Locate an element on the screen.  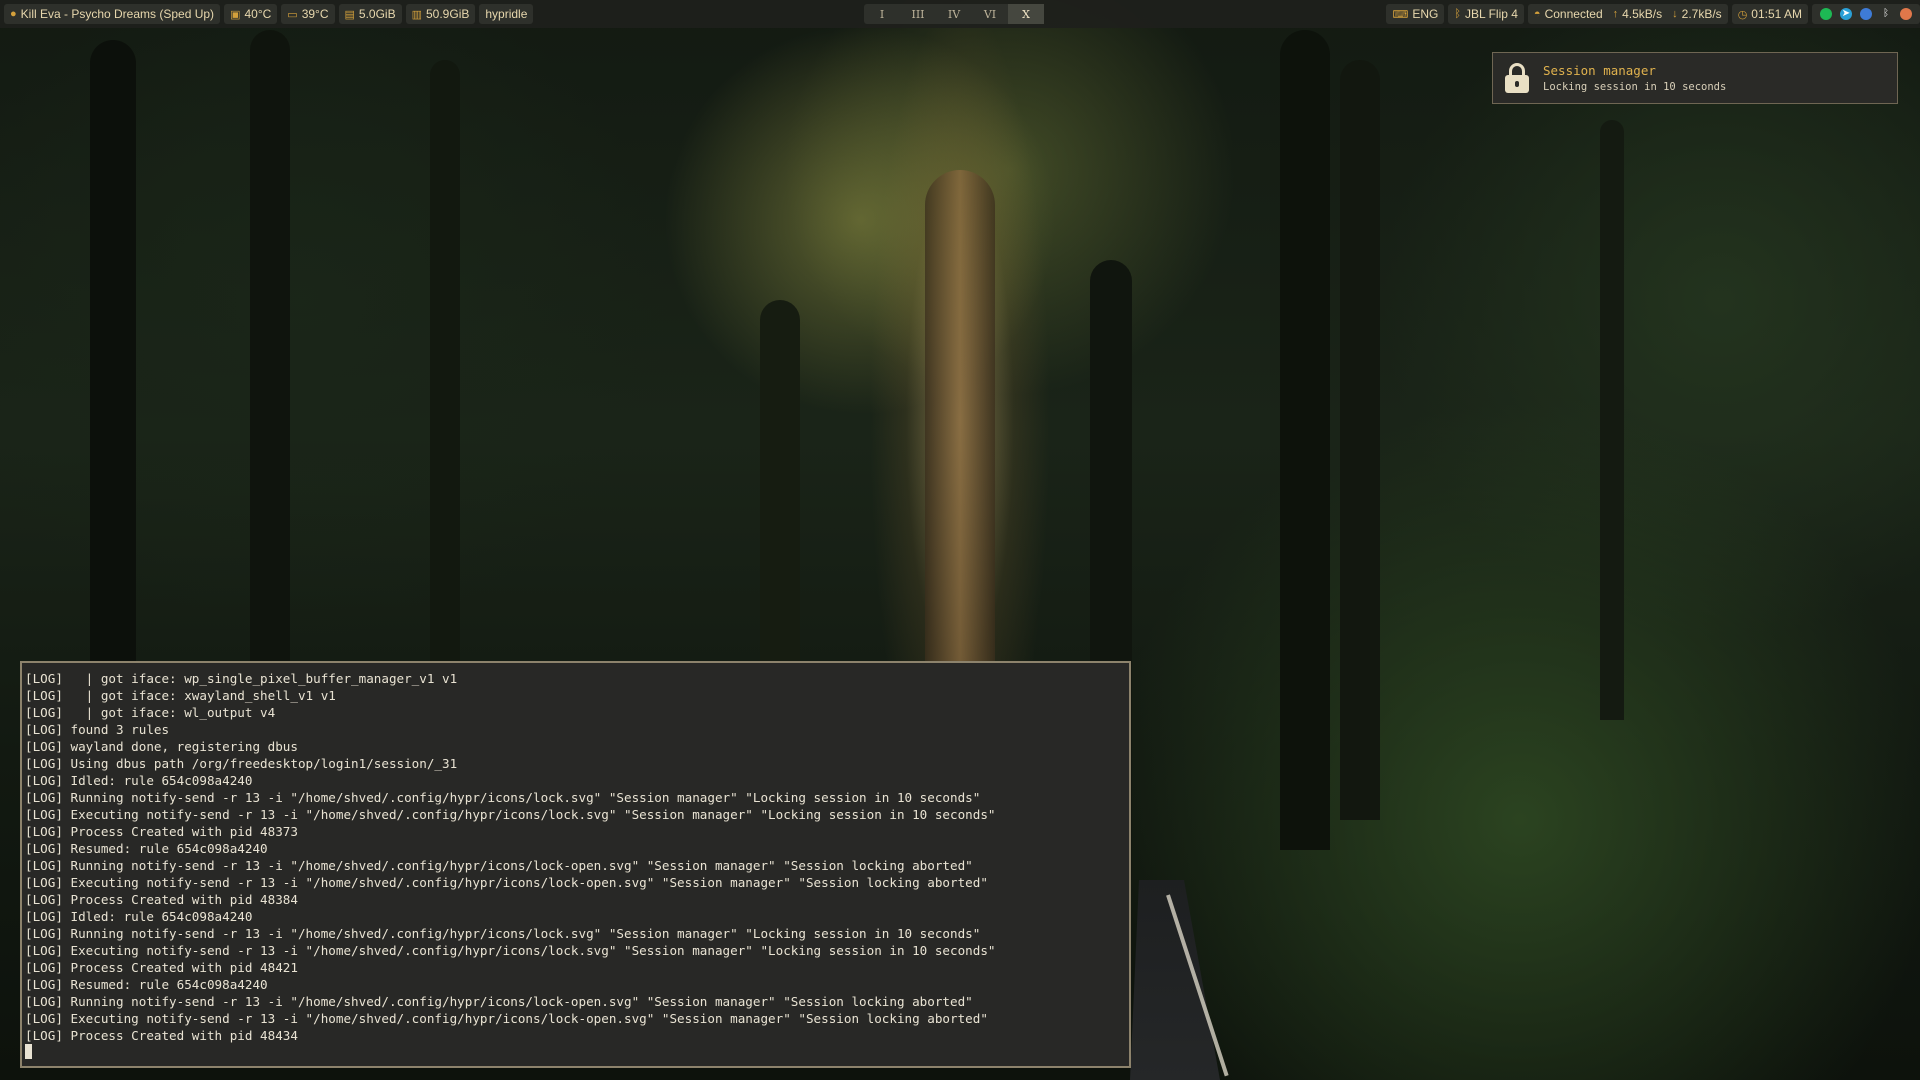
memory-icon: ▤ is located at coordinates (349, 14).